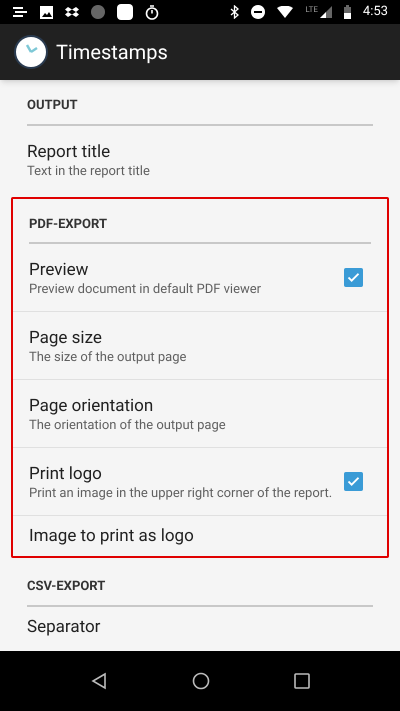 This screenshot has width=400, height=711. What do you see at coordinates (311, 10) in the screenshot?
I see `network-type: LTE` at bounding box center [311, 10].